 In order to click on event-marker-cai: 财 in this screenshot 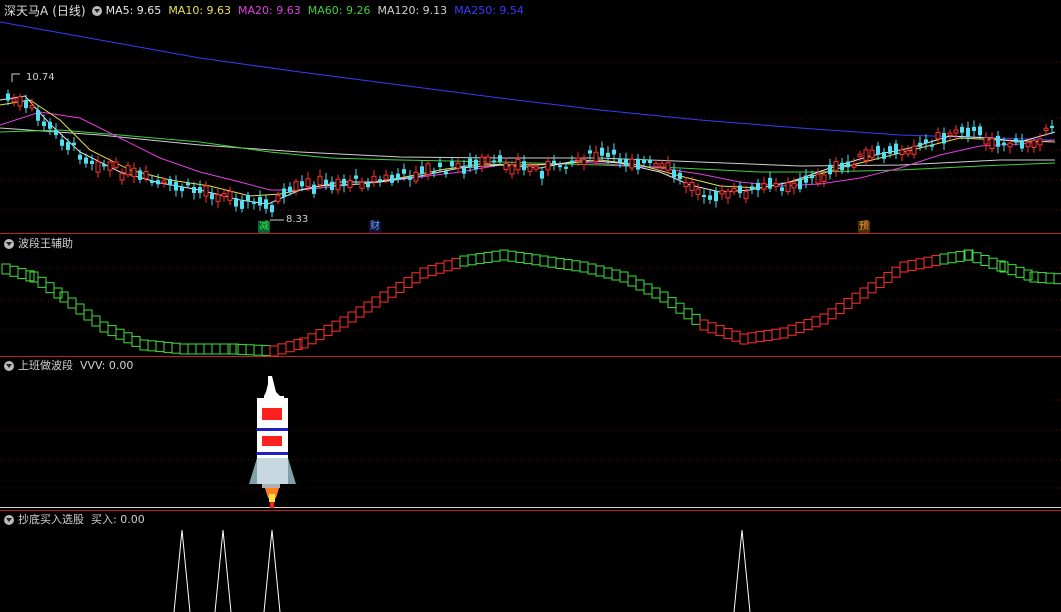, I will do `click(375, 227)`.